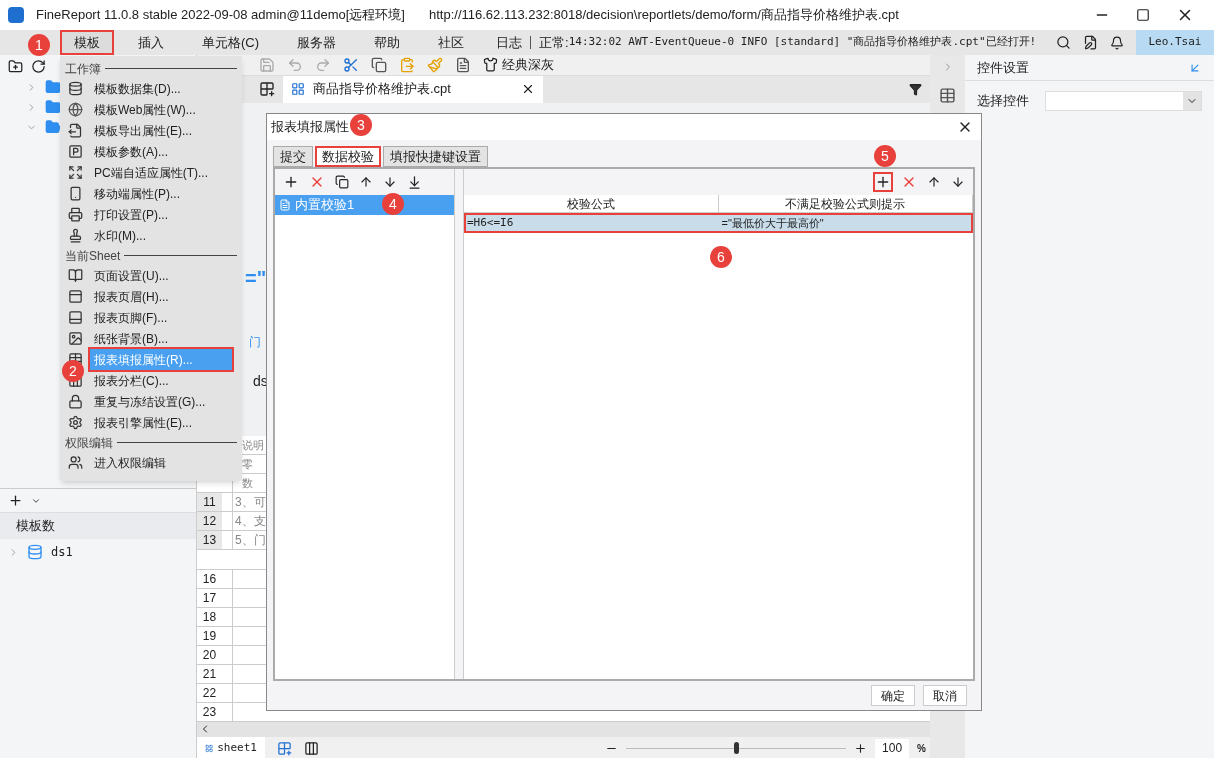  I want to click on dialog-title: 报表填报属性, so click(310, 127).